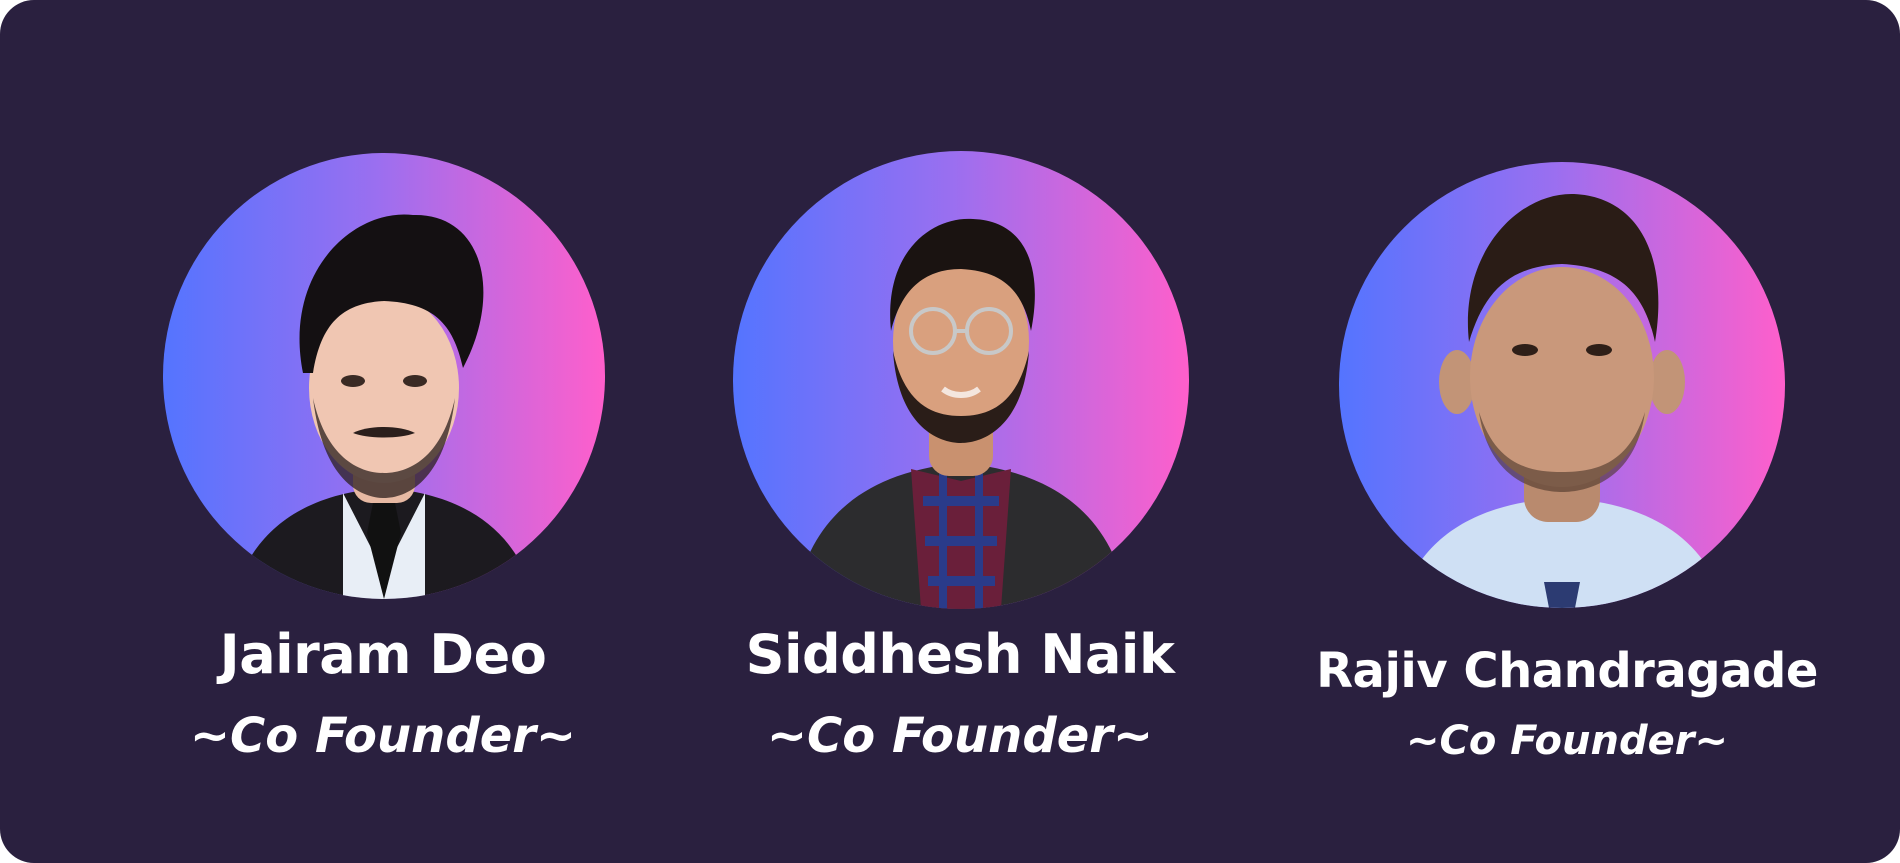 The image size is (1900, 863). Describe the element at coordinates (1567, 671) in the screenshot. I see `member-name: Rajiv Chandragade` at that location.